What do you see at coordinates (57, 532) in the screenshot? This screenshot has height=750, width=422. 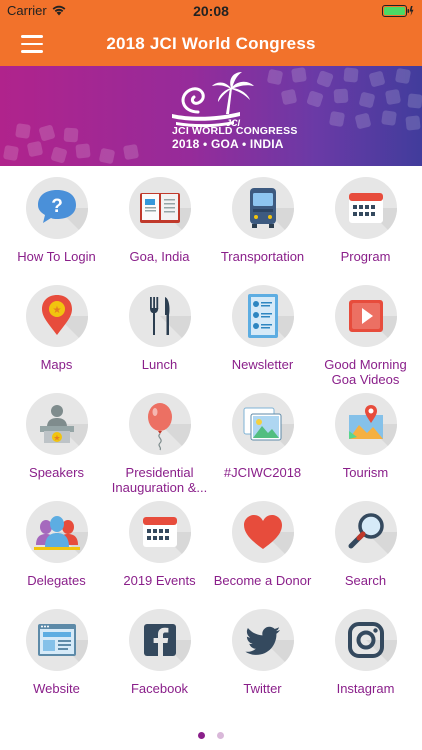 I see `people-group-icon` at bounding box center [57, 532].